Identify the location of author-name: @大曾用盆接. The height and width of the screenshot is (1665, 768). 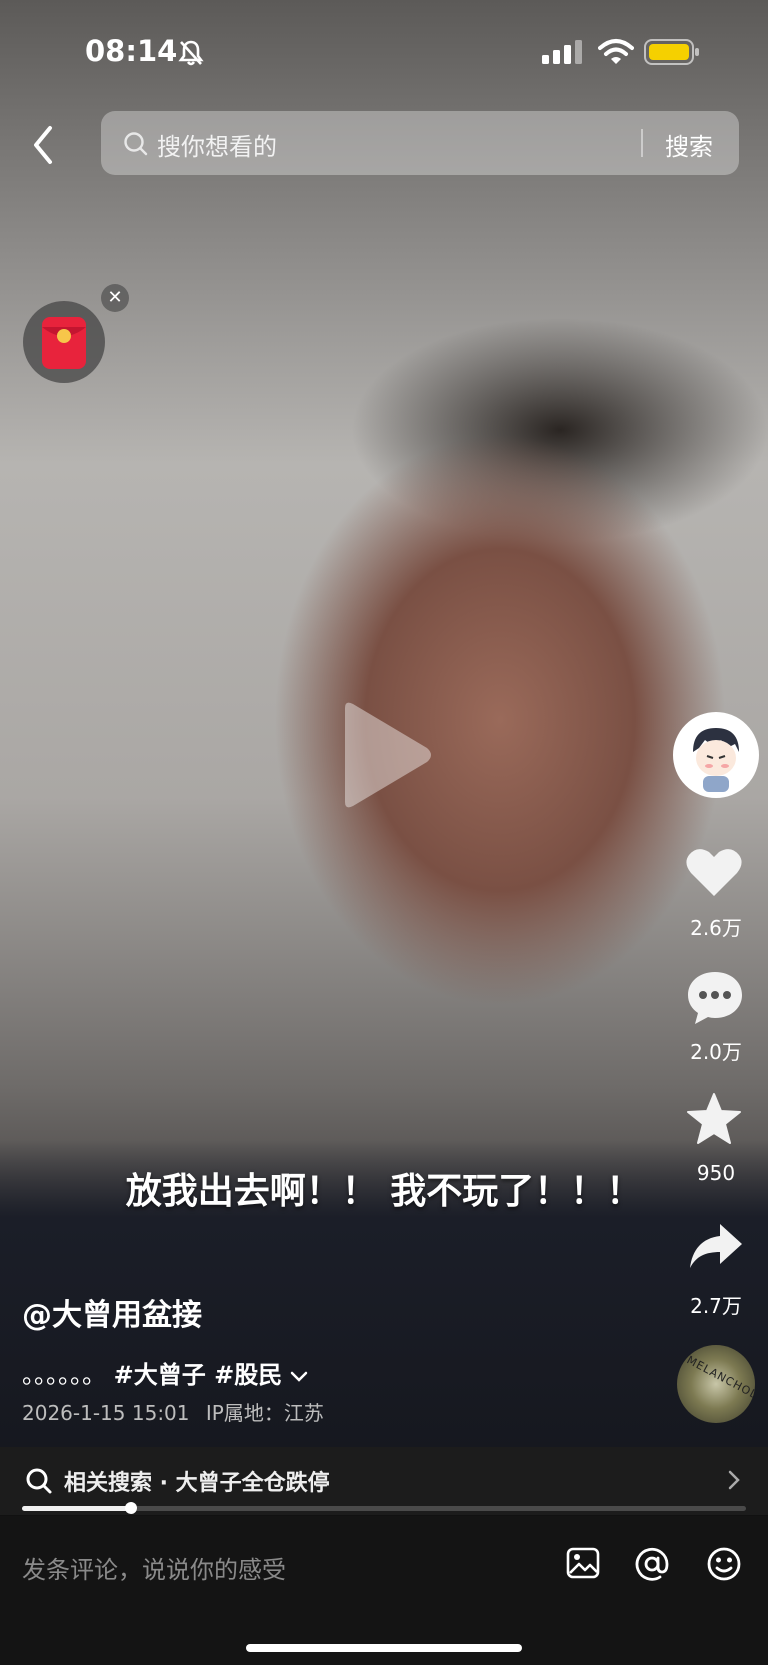
(112, 1312).